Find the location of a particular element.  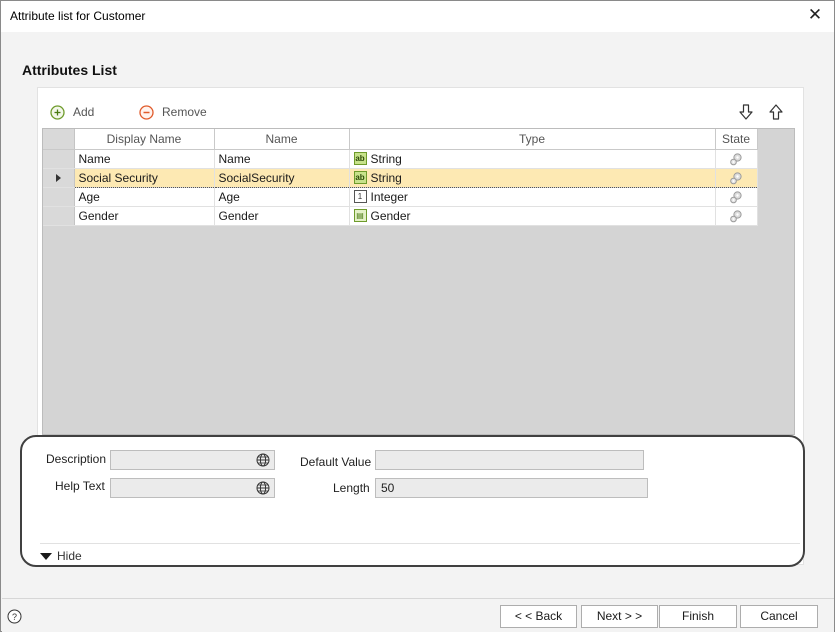

cell-name: Age is located at coordinates (282, 197).